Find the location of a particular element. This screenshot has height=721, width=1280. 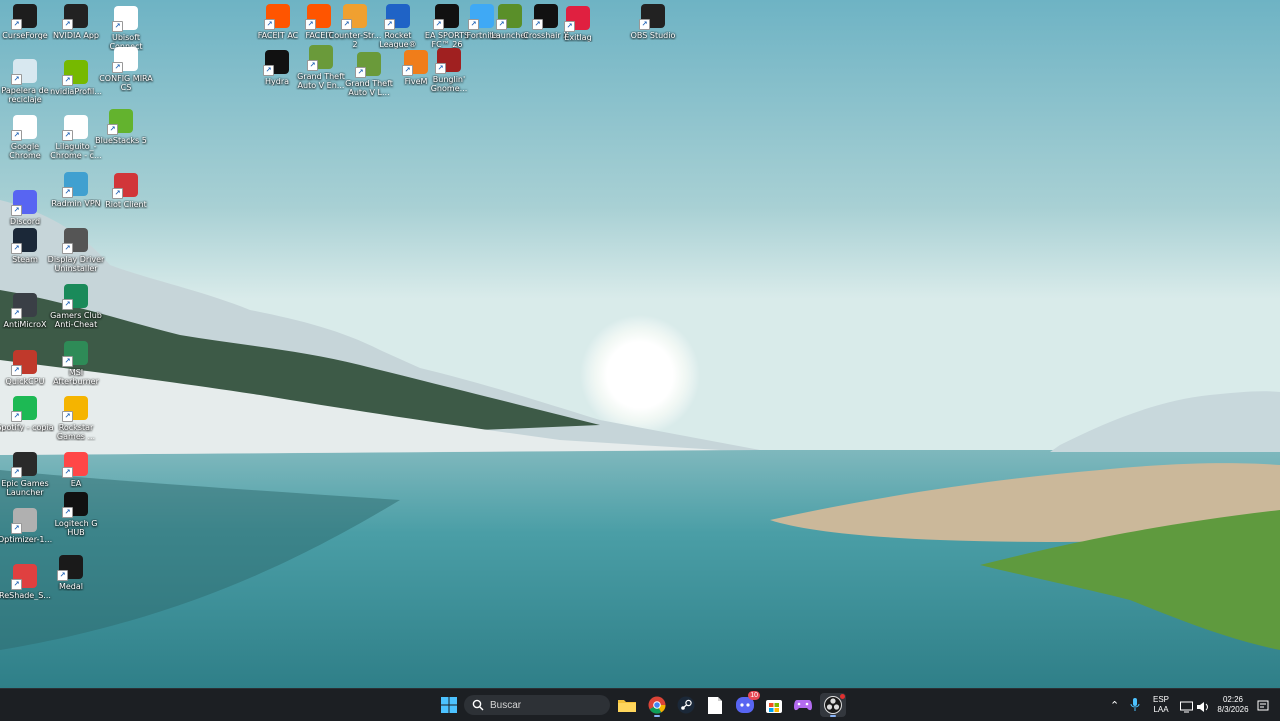

ea-icon: ↗ is located at coordinates (75, 465).